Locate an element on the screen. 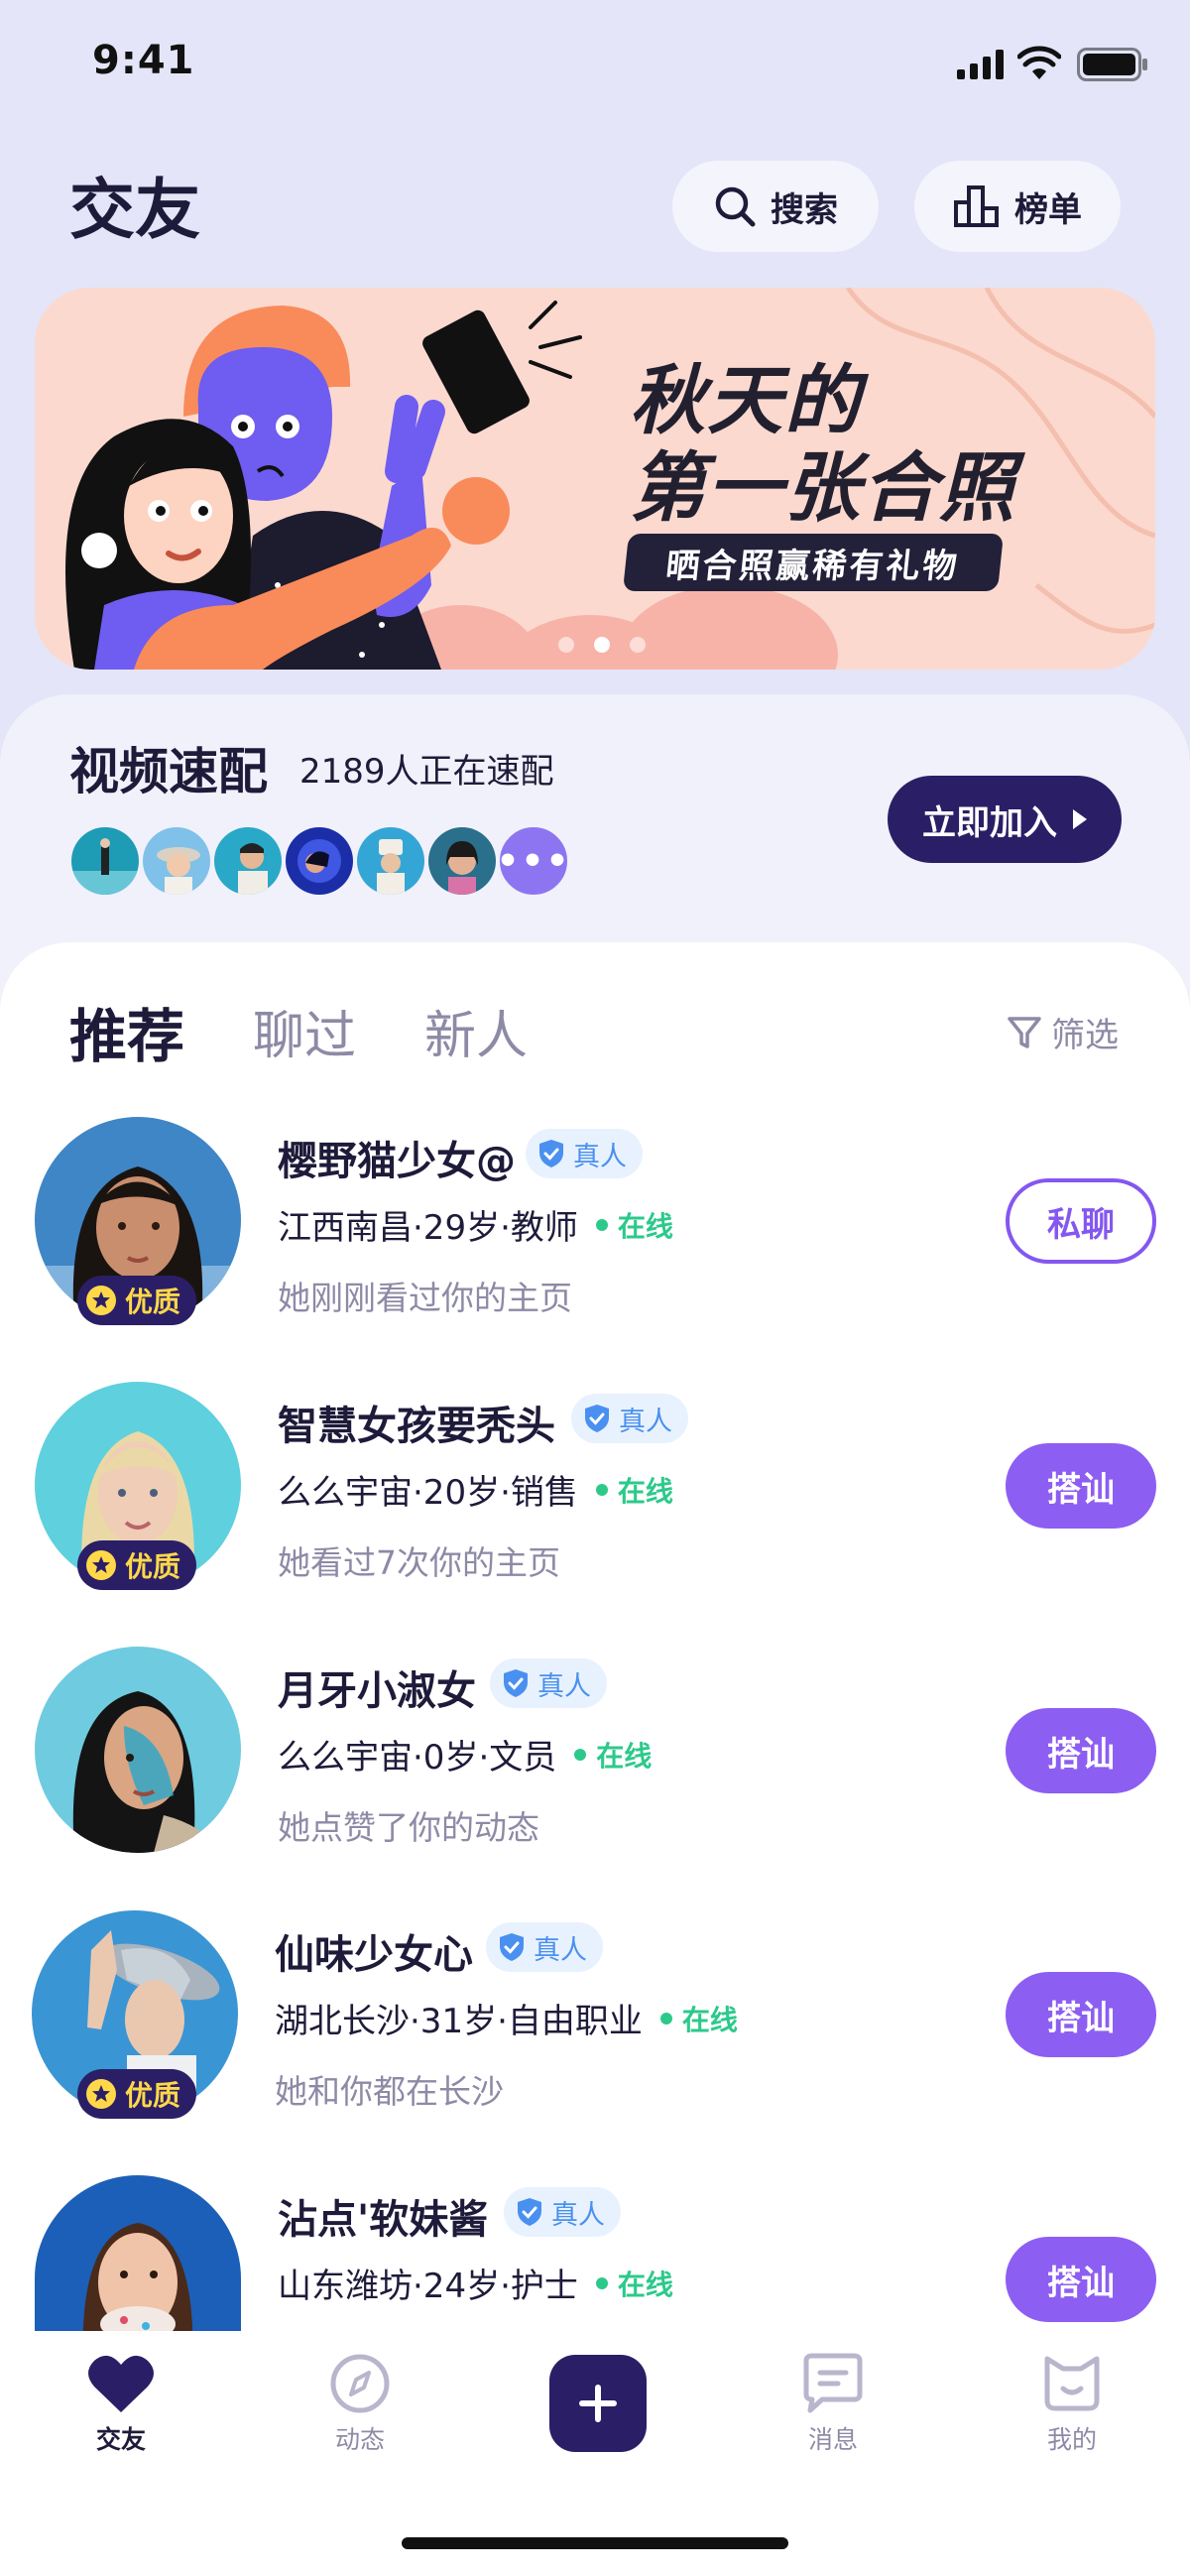  filter-button: 筛选 is located at coordinates (1062, 1032).